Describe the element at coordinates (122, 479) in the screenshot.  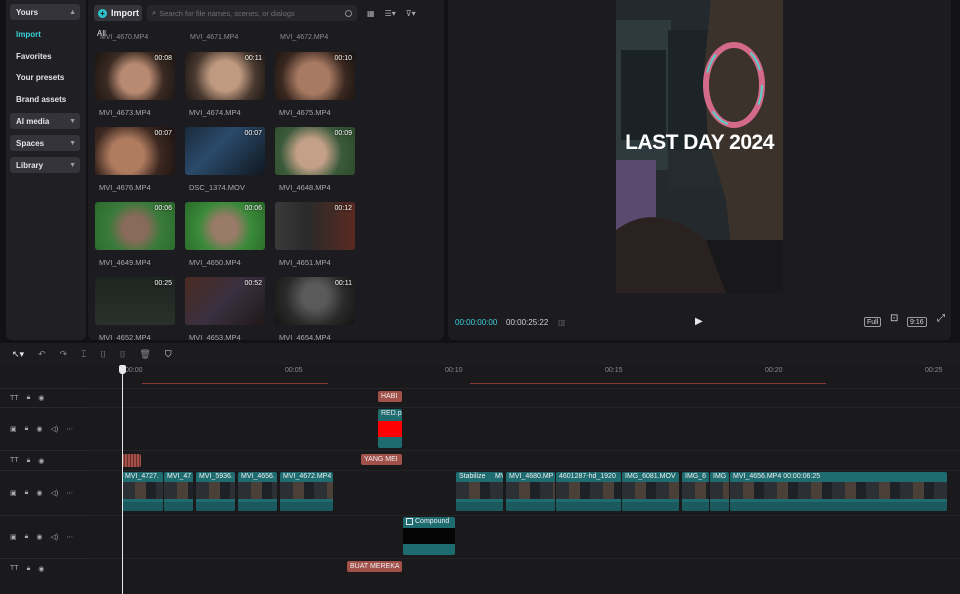
I see `playhead` at that location.